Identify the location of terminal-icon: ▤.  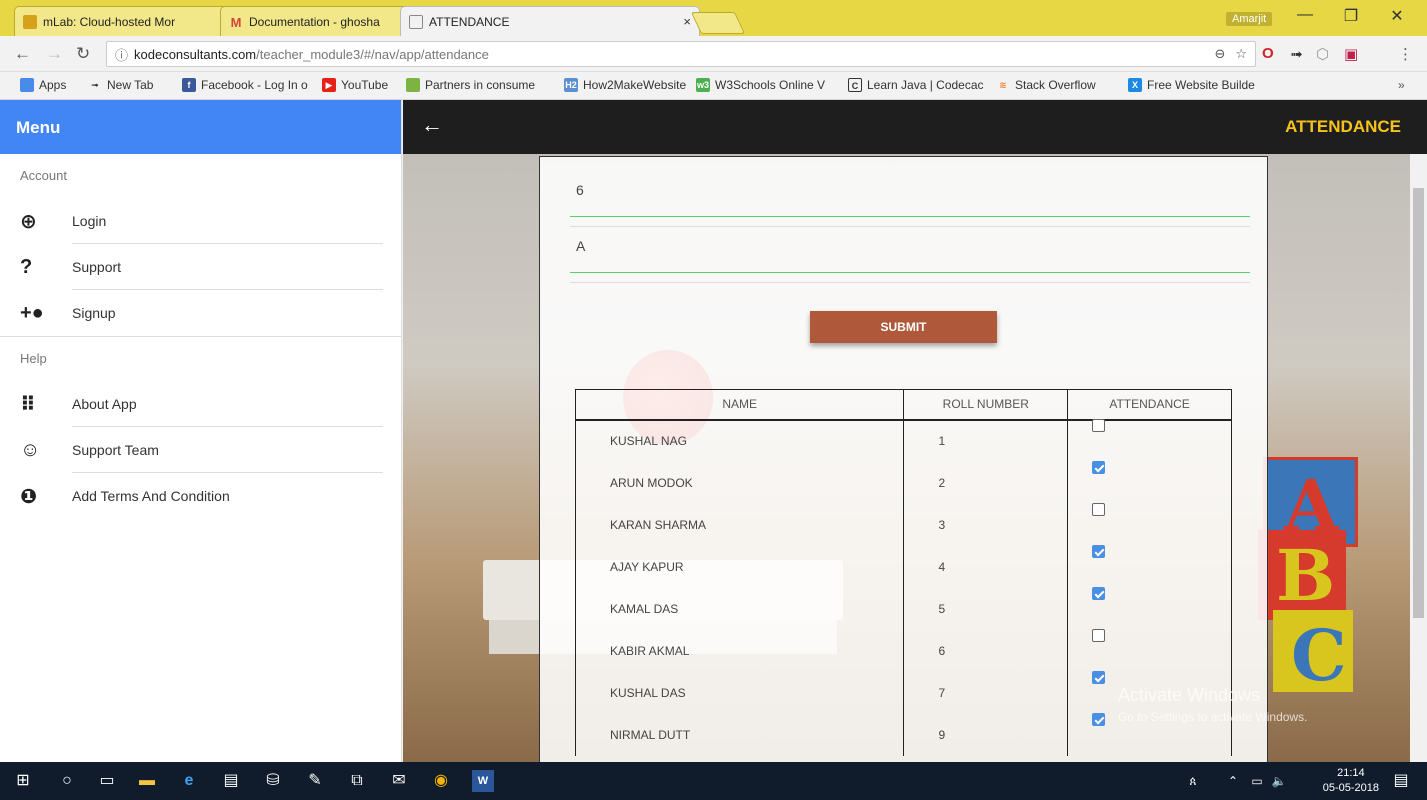
(231, 781).